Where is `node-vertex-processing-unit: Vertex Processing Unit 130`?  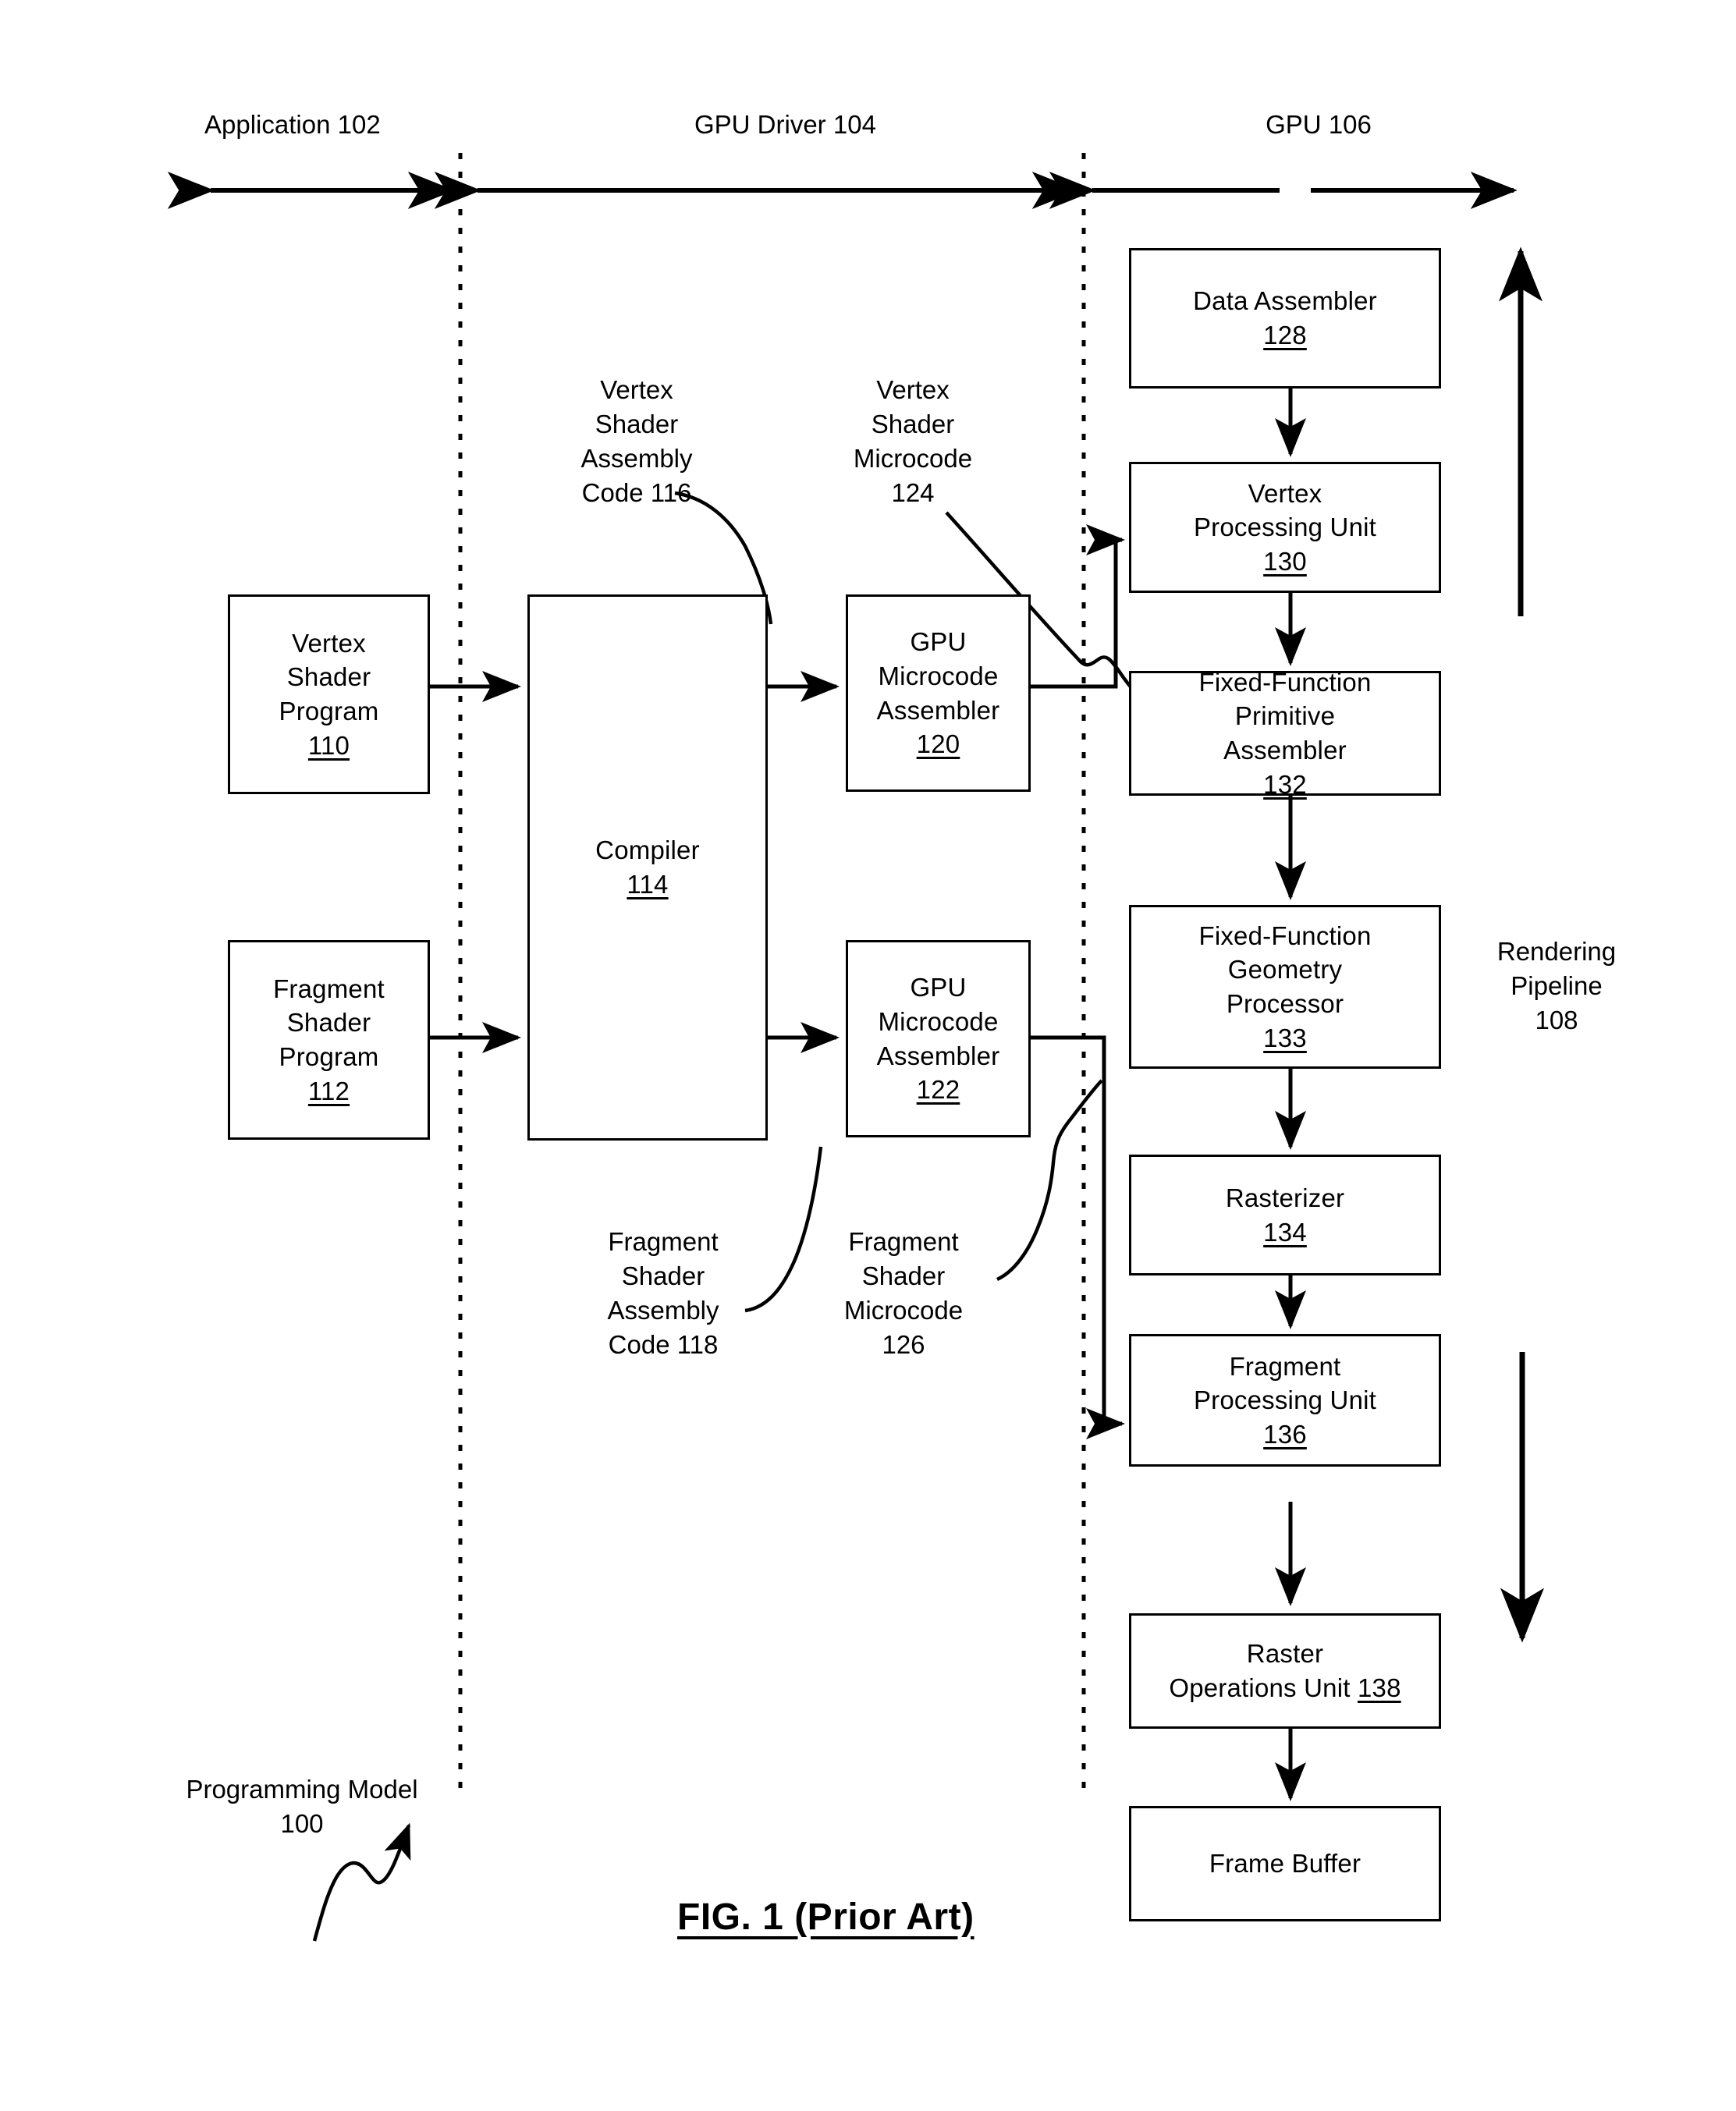 node-vertex-processing-unit: Vertex Processing Unit 130 is located at coordinates (1285, 528).